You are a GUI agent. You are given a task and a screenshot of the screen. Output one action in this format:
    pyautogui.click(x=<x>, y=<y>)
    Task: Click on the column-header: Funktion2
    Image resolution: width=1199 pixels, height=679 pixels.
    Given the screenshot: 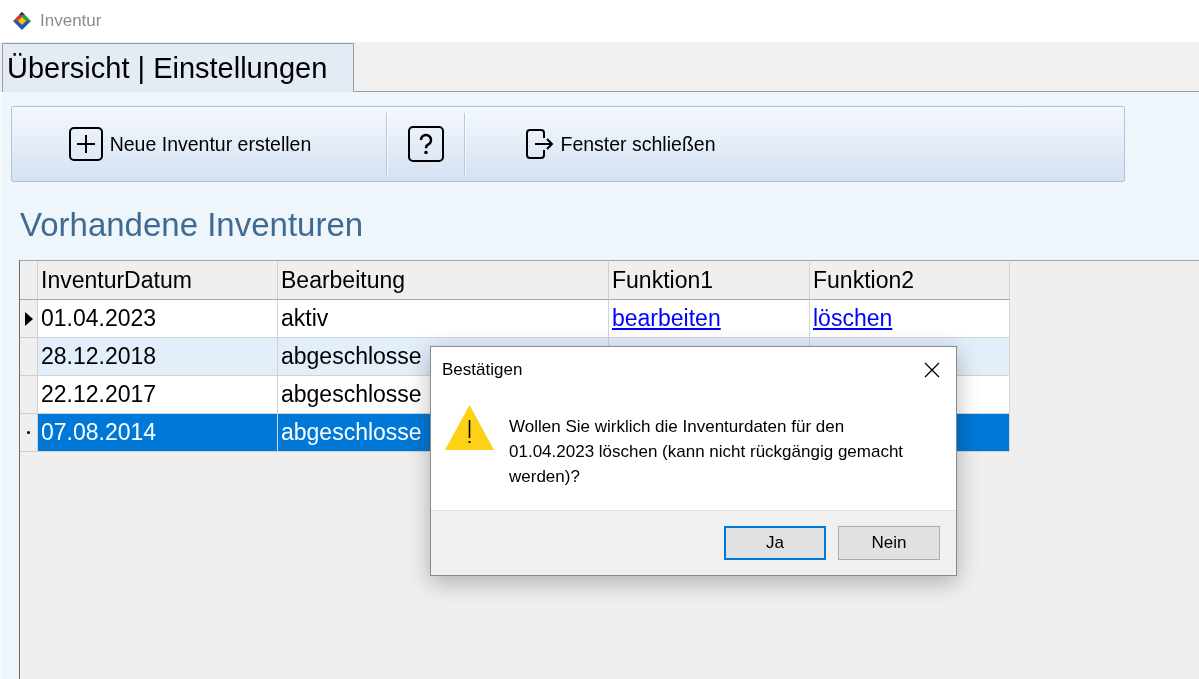 What is the action you would take?
    pyautogui.click(x=910, y=281)
    